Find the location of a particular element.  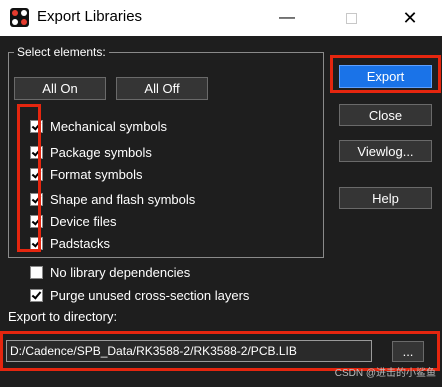

checkbox-purge-unused-layers: Purge unused cross-section layers is located at coordinates (139, 295).